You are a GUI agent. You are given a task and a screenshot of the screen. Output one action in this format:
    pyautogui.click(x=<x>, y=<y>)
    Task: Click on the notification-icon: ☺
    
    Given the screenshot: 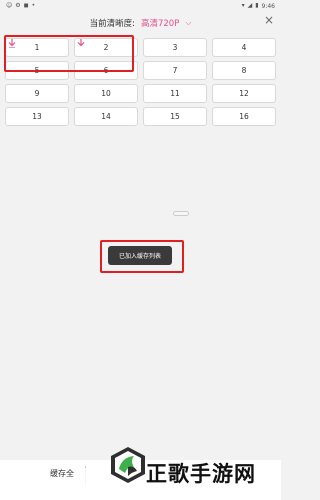 What is the action you would take?
    pyautogui.click(x=9, y=5)
    